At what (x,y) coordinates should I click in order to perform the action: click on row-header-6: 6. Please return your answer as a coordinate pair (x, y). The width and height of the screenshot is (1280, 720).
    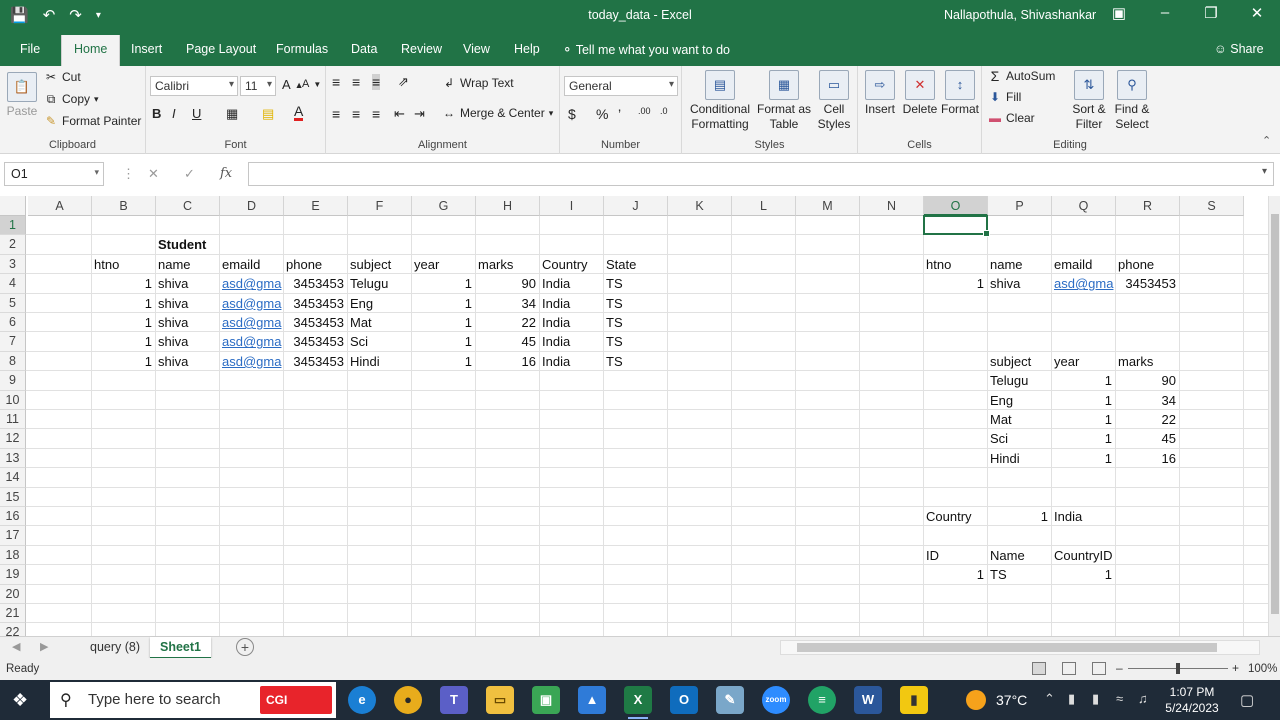
    Looking at the image, I should click on (13, 323).